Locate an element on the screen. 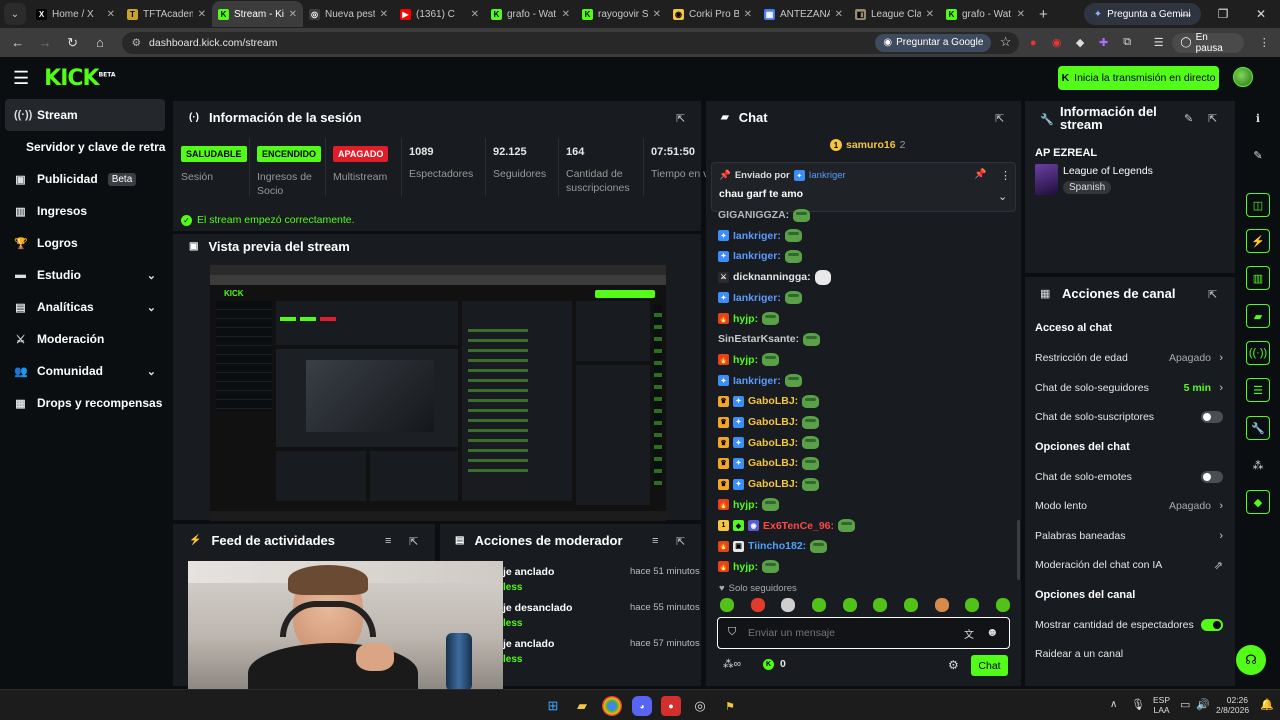  flash-icon: ⚡ is located at coordinates (1258, 241).